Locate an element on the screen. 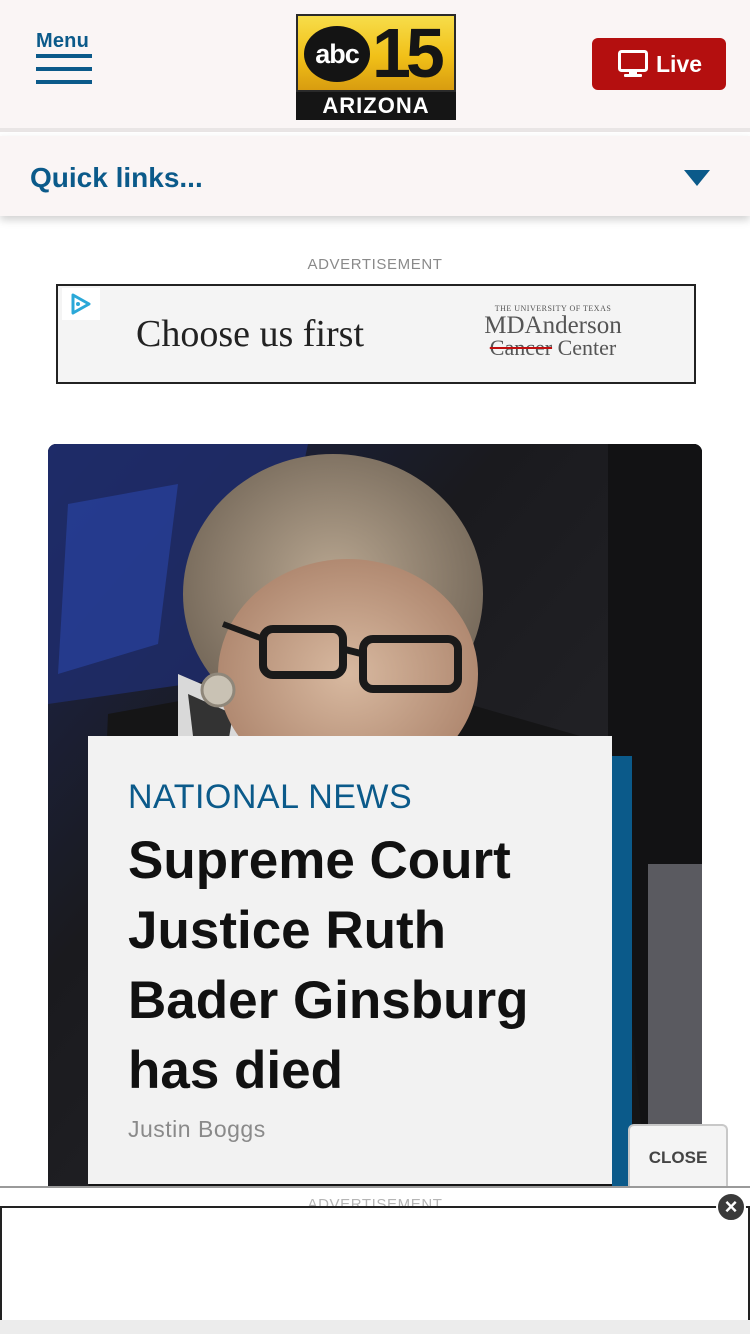  story-category: NATIONAL NEWS is located at coordinates (270, 797).